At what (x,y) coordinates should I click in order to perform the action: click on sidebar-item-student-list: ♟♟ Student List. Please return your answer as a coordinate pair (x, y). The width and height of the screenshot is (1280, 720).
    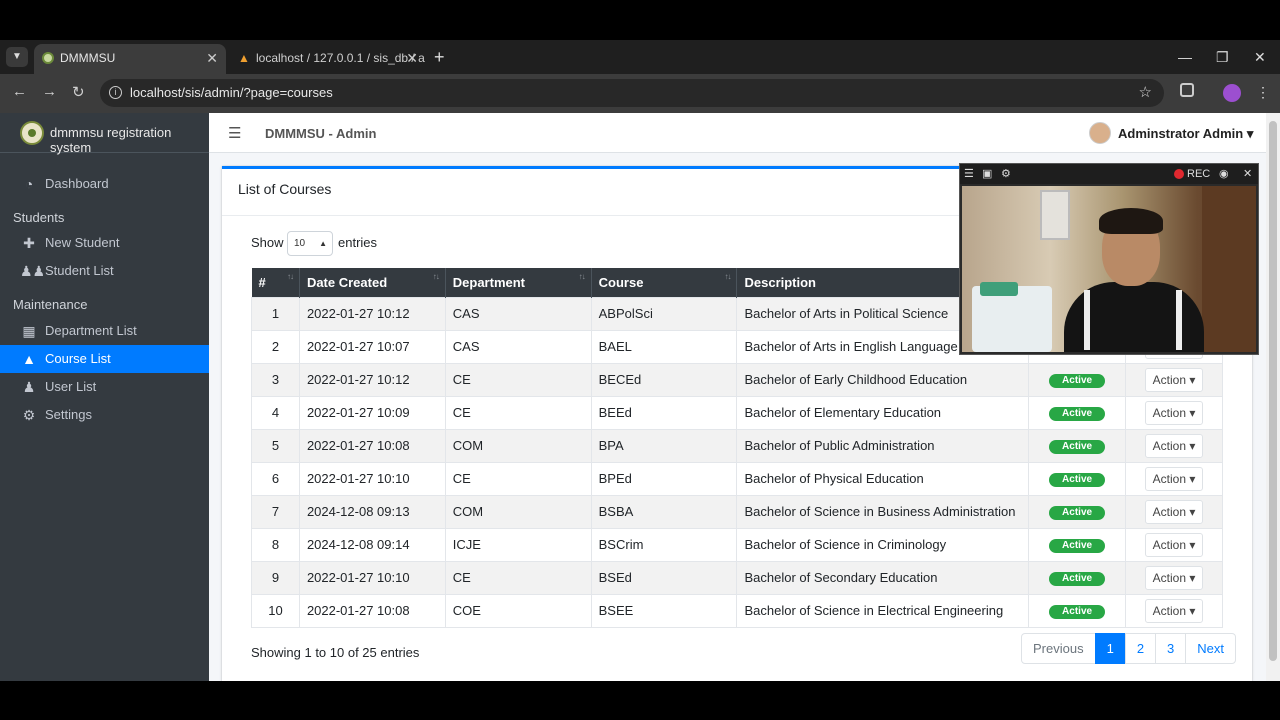
    Looking at the image, I should click on (104, 271).